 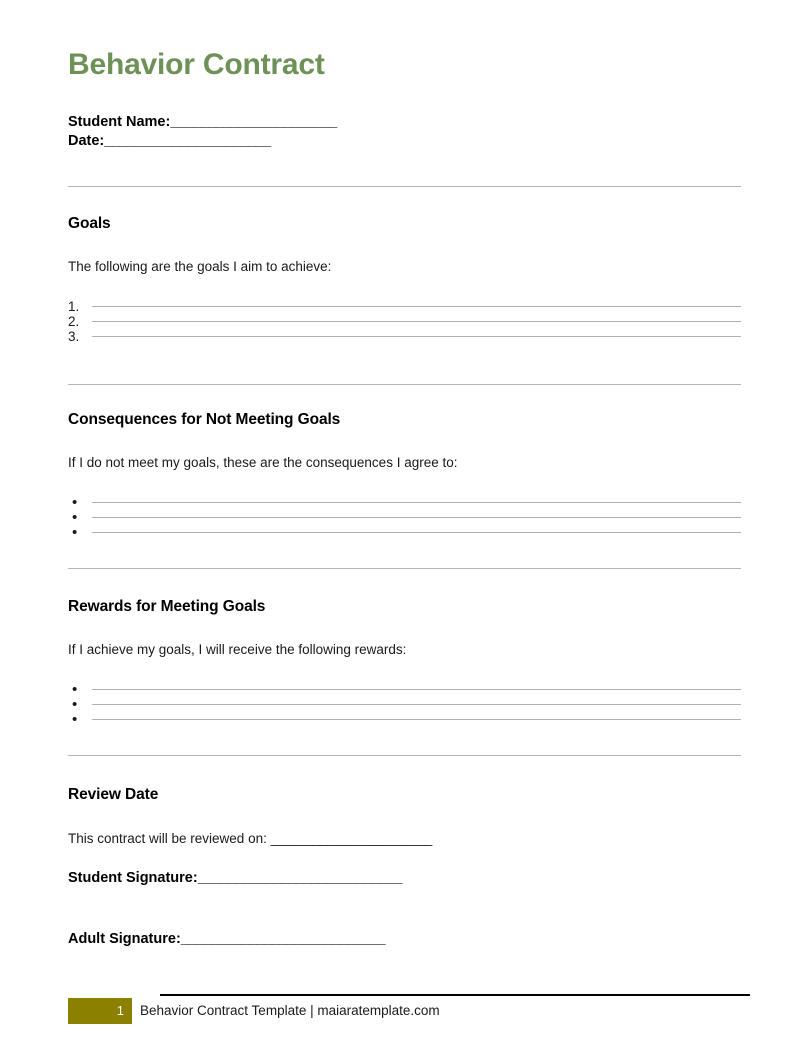 What do you see at coordinates (187, 141) in the screenshot?
I see `date-fill-rule: ______________________` at bounding box center [187, 141].